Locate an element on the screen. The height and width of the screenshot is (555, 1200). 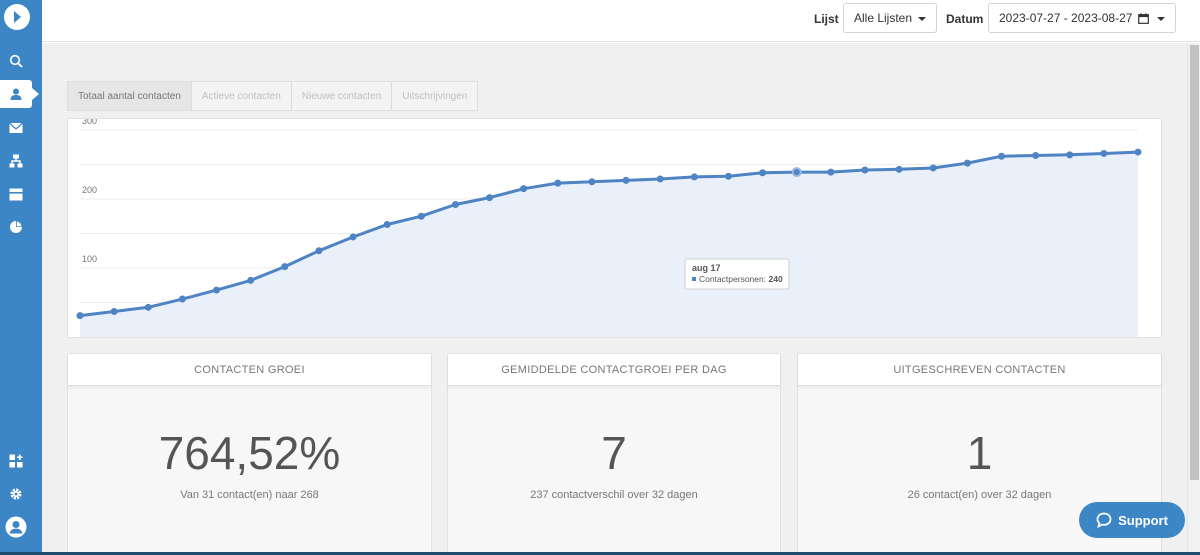
tab-total-contacts: Totaal aantal contacten is located at coordinates (129, 96).